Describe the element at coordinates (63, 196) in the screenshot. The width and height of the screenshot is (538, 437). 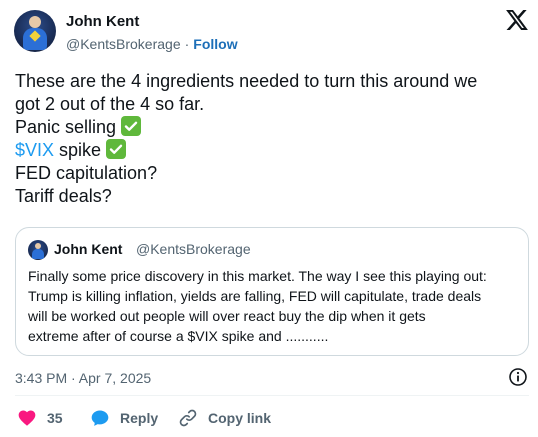
I see `tweet-line-6: Tariff deals?` at that location.